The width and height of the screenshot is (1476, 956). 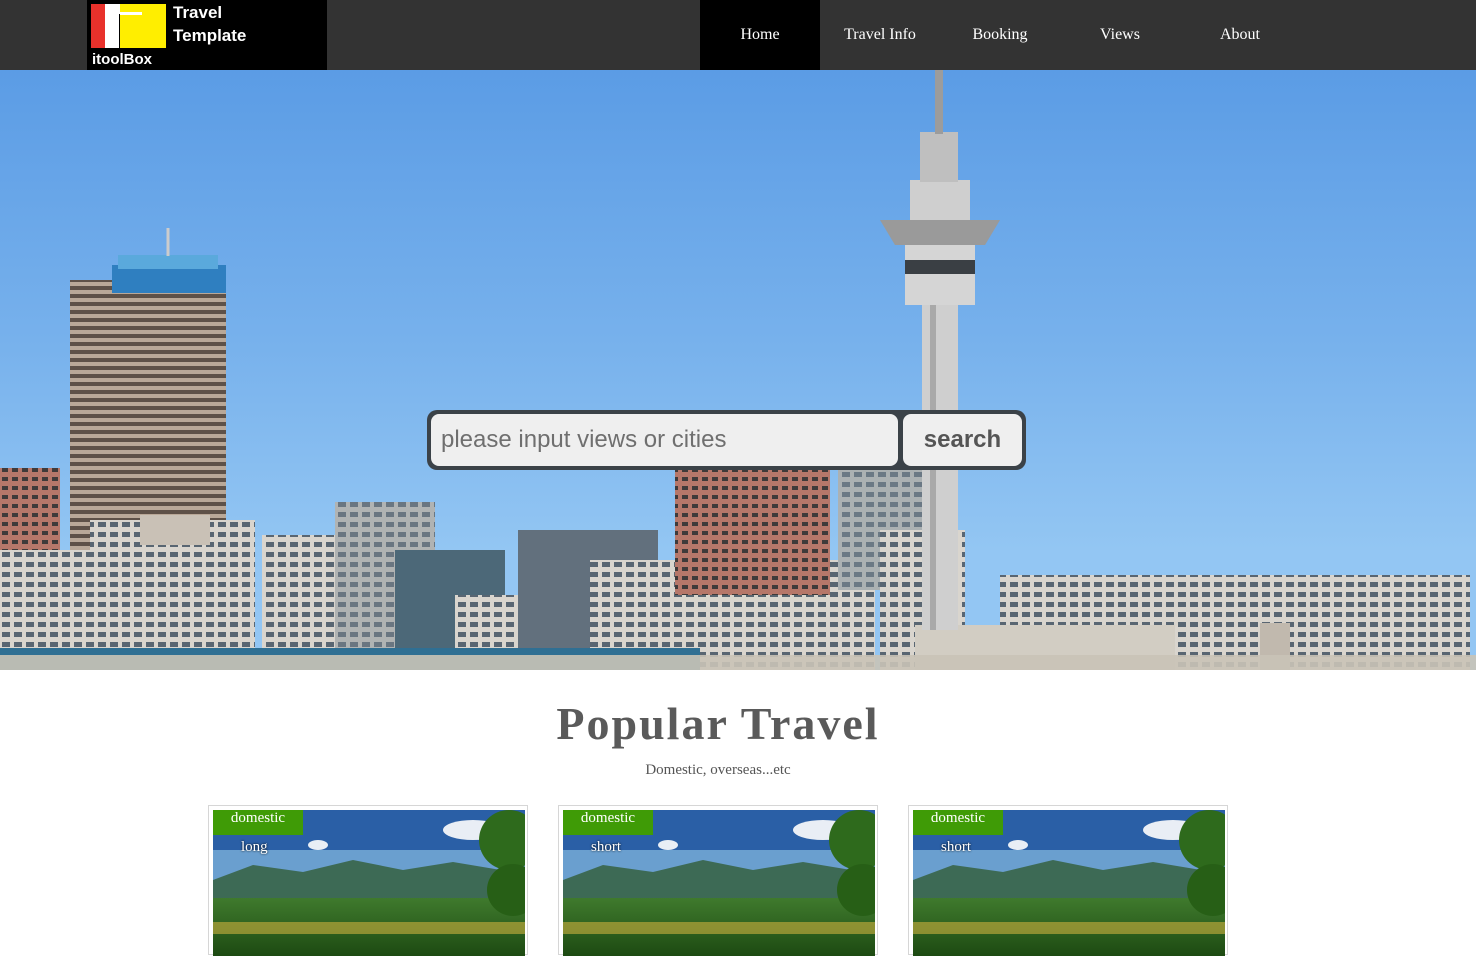 What do you see at coordinates (131, 13) in the screenshot?
I see `logo-mark-stripe` at bounding box center [131, 13].